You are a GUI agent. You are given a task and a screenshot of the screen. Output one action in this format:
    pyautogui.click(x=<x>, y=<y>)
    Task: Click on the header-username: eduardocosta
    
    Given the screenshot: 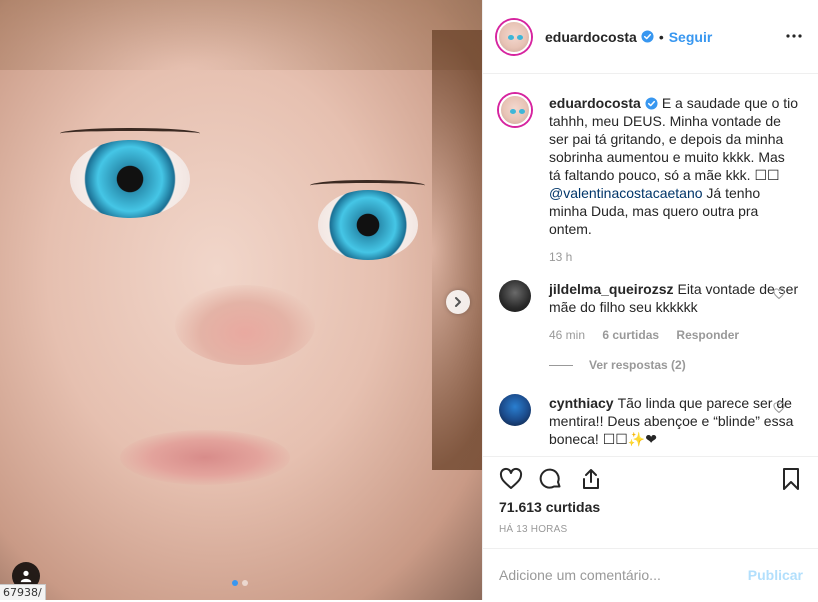 What is the action you would take?
    pyautogui.click(x=591, y=37)
    